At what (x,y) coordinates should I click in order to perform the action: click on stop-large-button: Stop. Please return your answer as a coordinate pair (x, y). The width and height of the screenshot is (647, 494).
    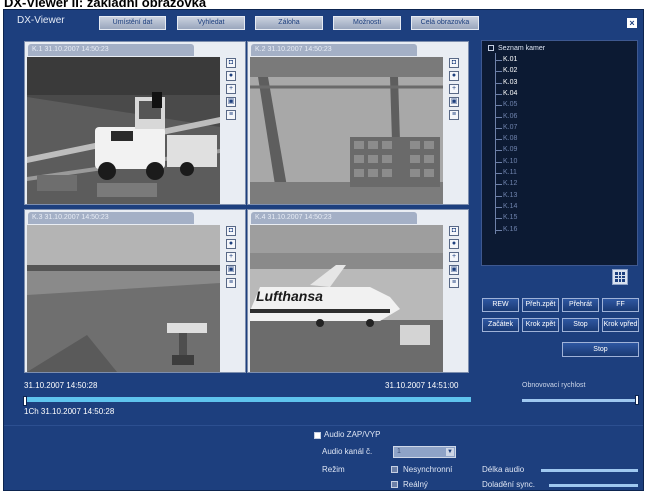
    Looking at the image, I should click on (600, 349).